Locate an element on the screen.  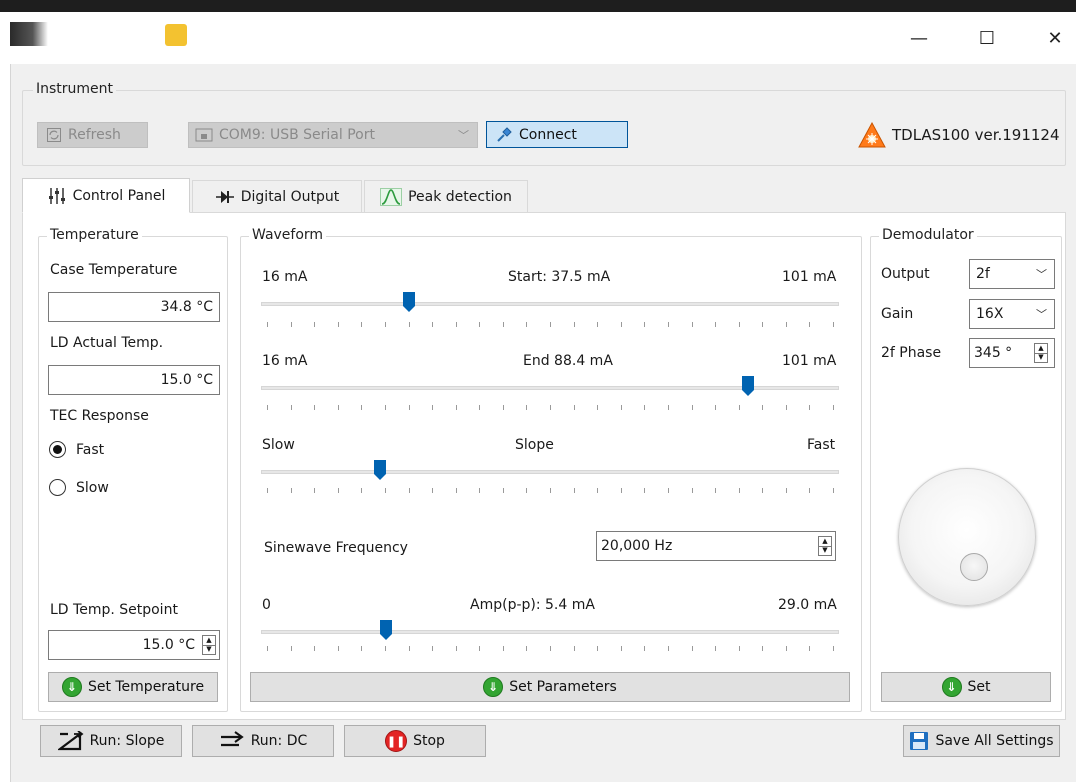
phase-knob-indicator is located at coordinates (974, 567).